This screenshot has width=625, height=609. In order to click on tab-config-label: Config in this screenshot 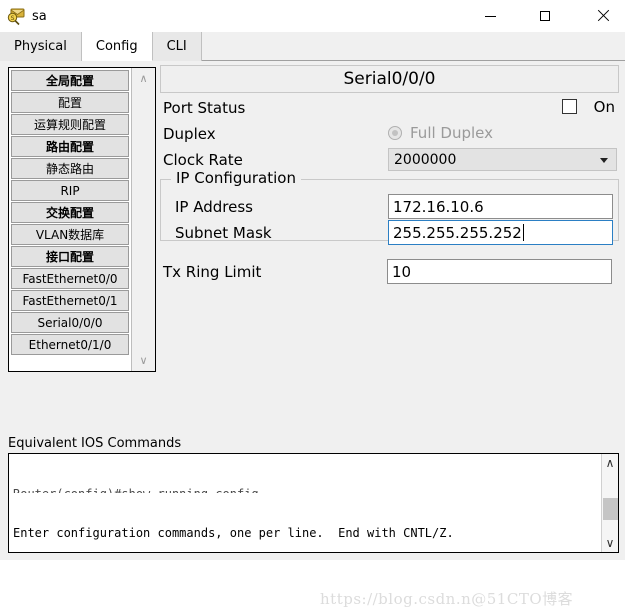, I will do `click(116, 46)`.